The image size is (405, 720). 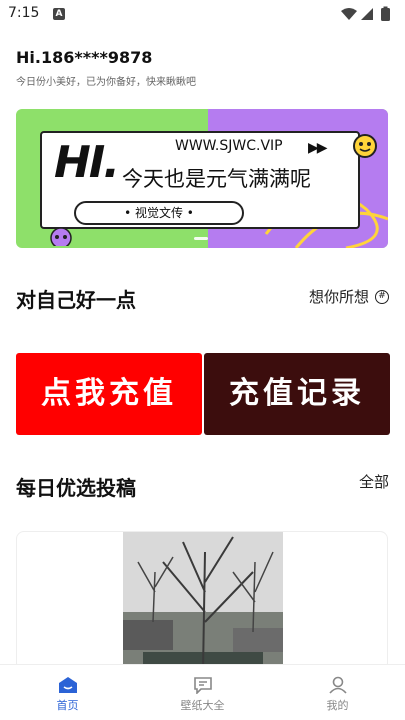 I want to click on wifi-icon, so click(x=349, y=14).